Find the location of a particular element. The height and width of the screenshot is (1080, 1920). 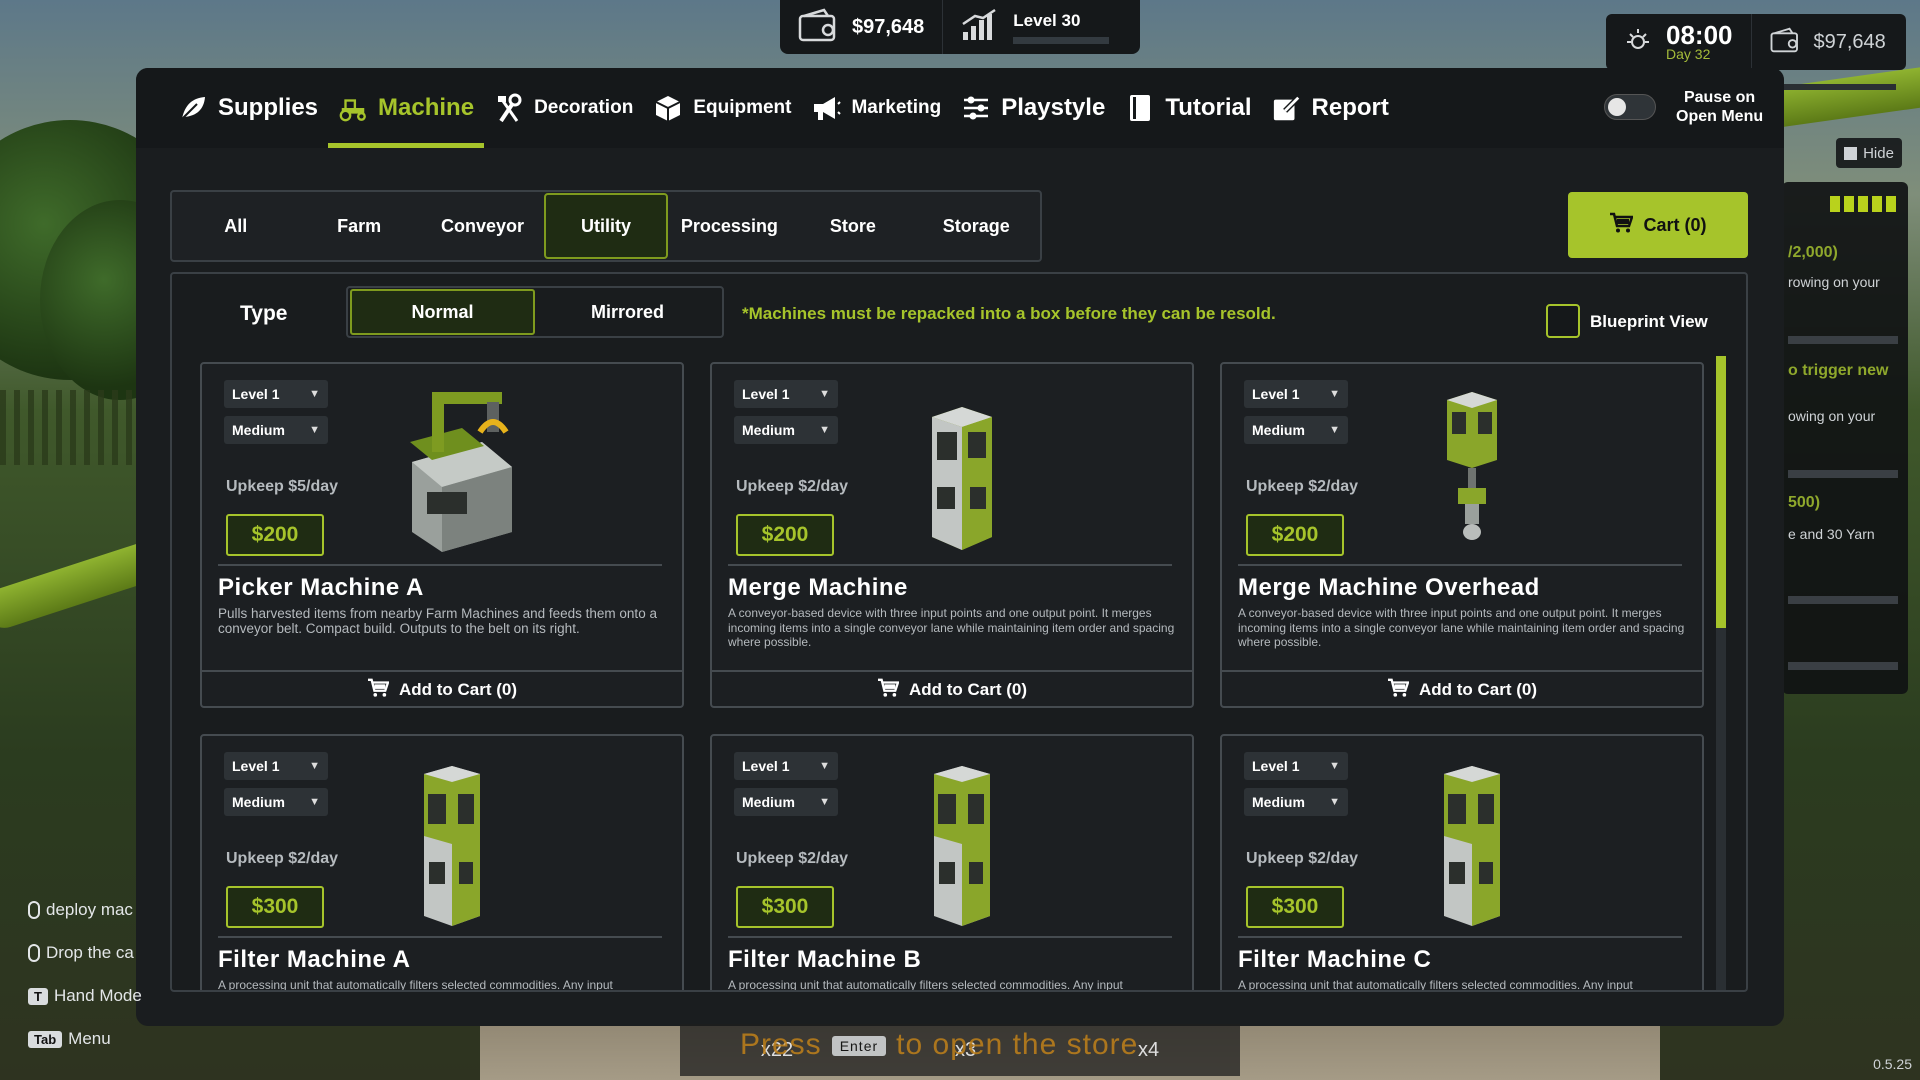

press-text: Press is located at coordinates (781, 1044).